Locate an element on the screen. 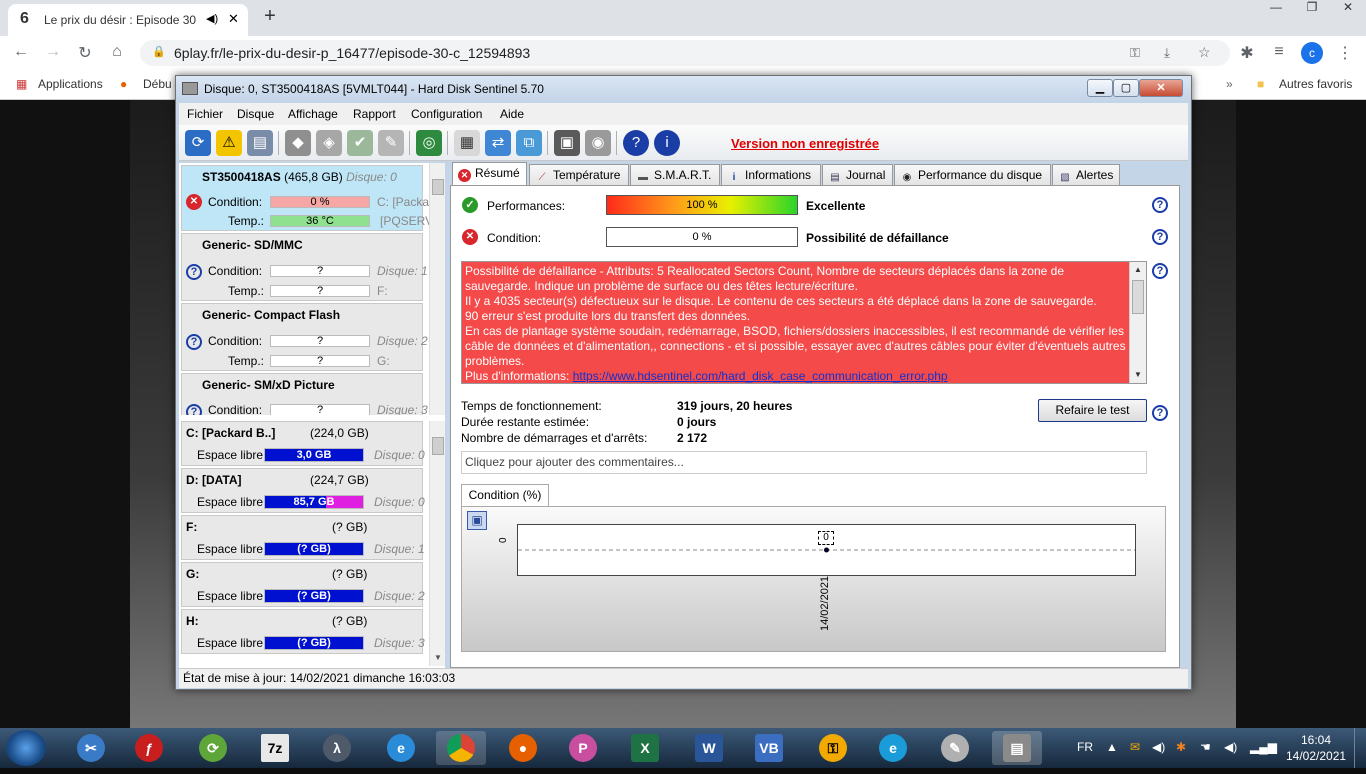  tray-network-icon: ▂▄▆ is located at coordinates (1263, 747).